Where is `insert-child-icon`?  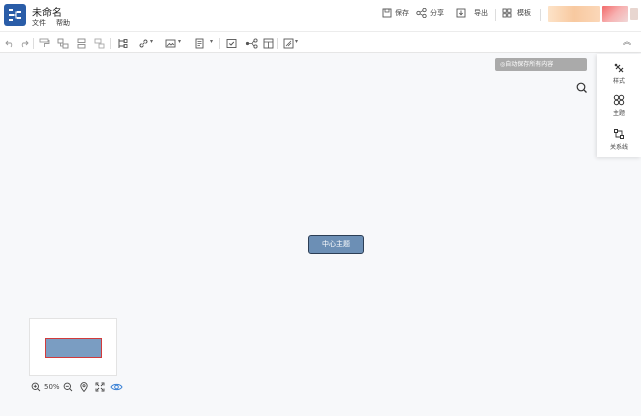 insert-child-icon is located at coordinates (63, 43).